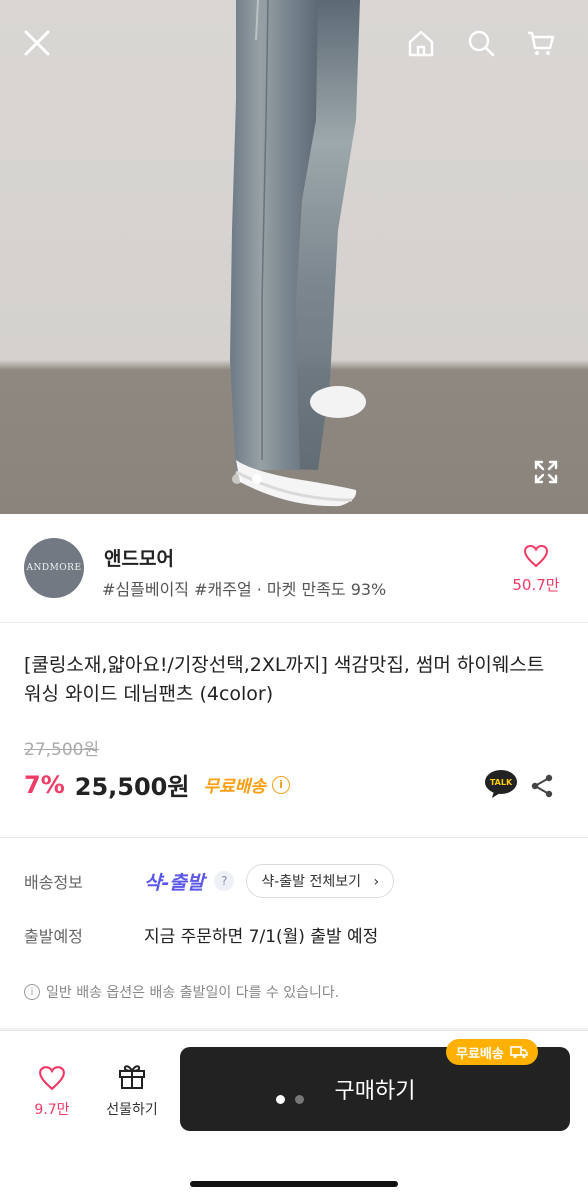  I want to click on price-row: 7% 25,500원 무료배송 i, so click(157, 784).